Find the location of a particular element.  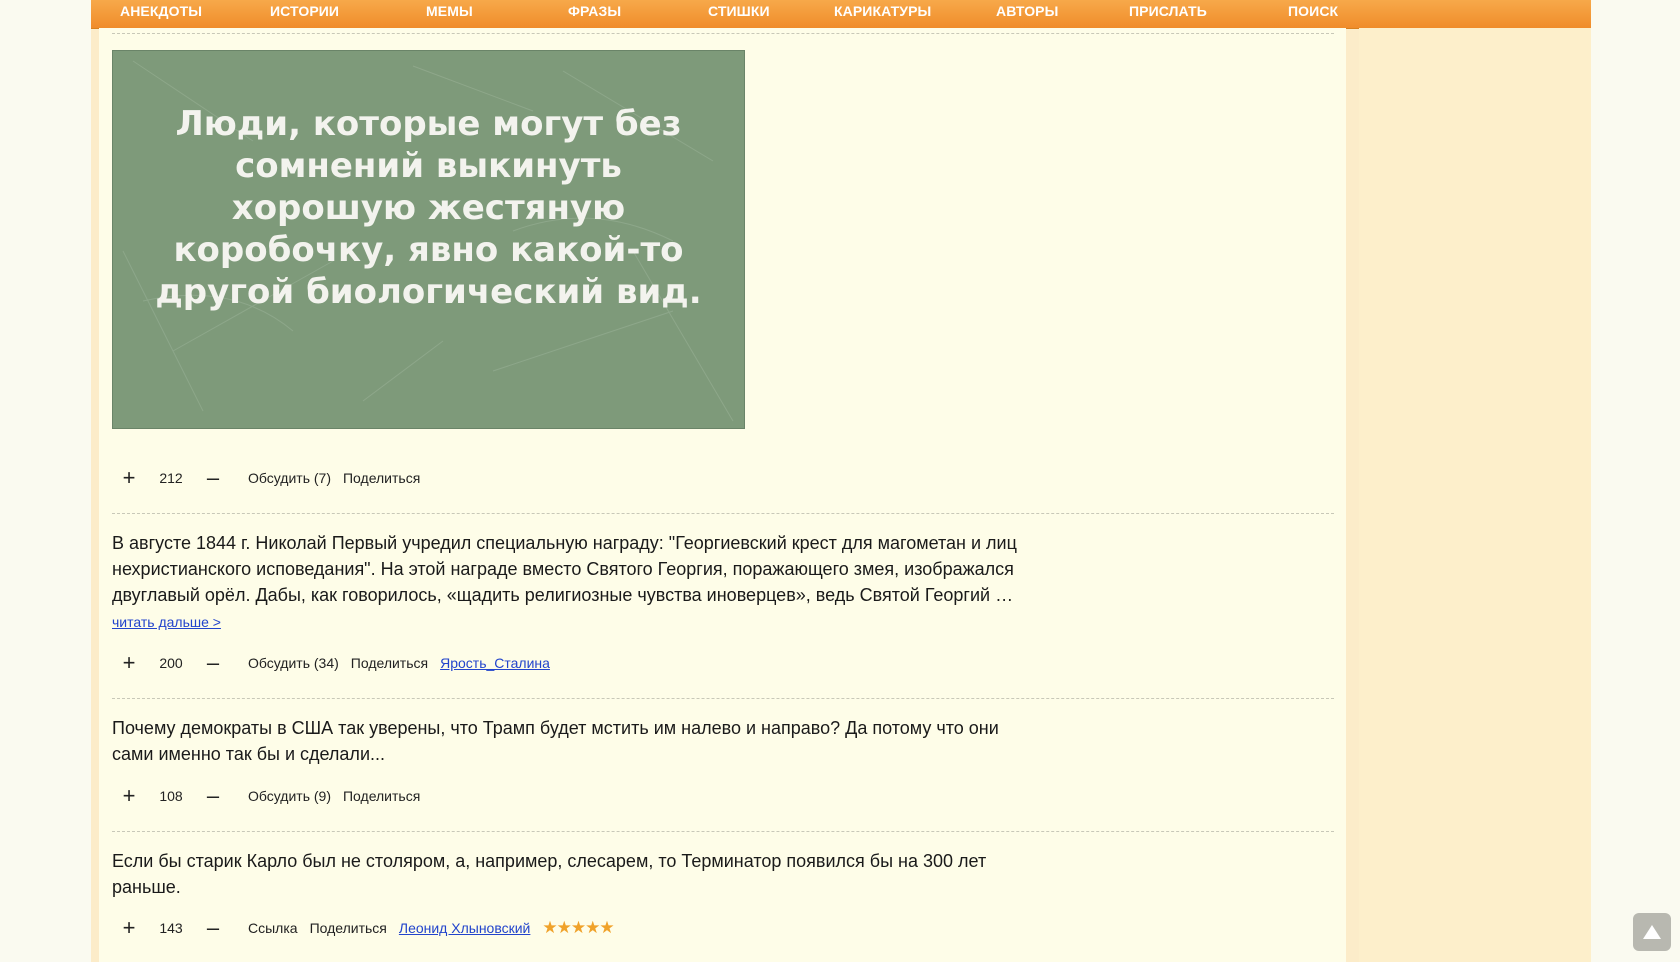

read-more-link: читать дальше > is located at coordinates (166, 622).